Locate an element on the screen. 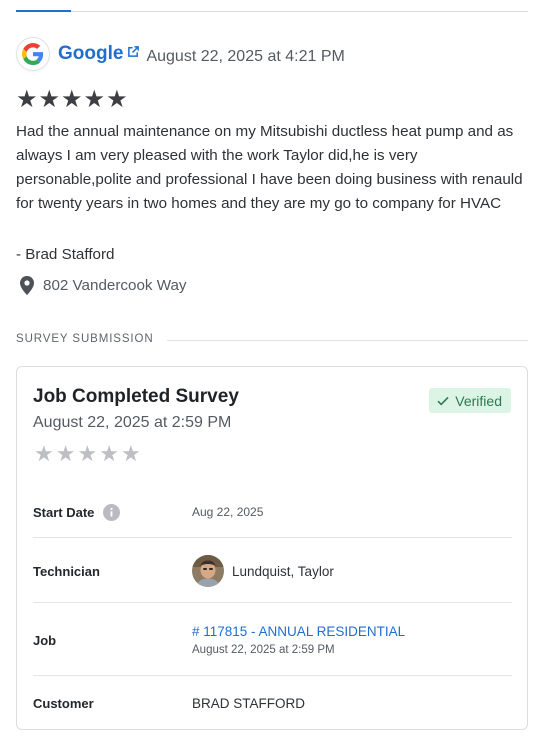 Image resolution: width=535 pixels, height=750 pixels. survey-title: Job Completed Survey is located at coordinates (136, 396).